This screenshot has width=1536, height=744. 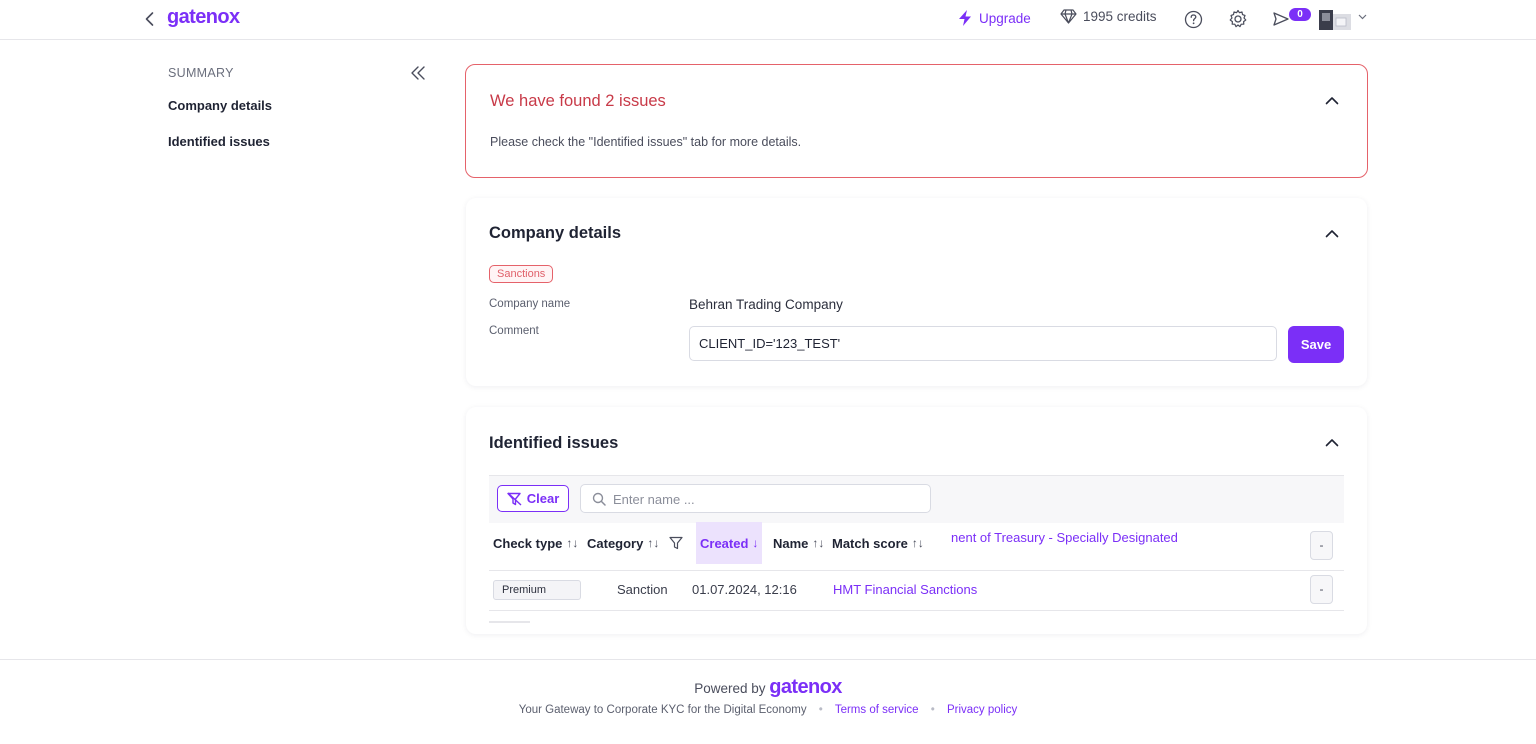 I want to click on notification-icon, so click(x=1281, y=19).